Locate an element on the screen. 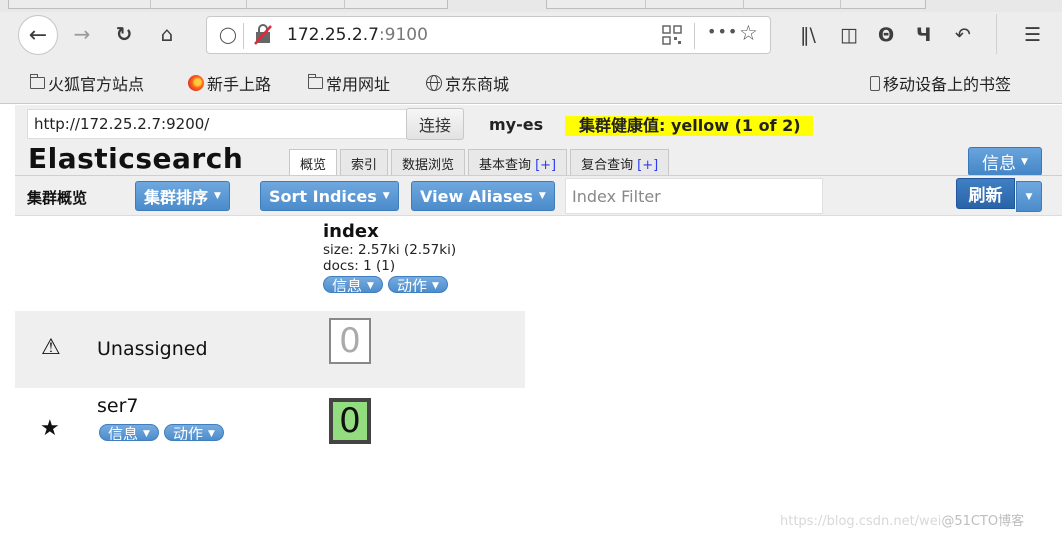 The image size is (1062, 538). view-aliases-button: View Aliases ▼ is located at coordinates (483, 196).